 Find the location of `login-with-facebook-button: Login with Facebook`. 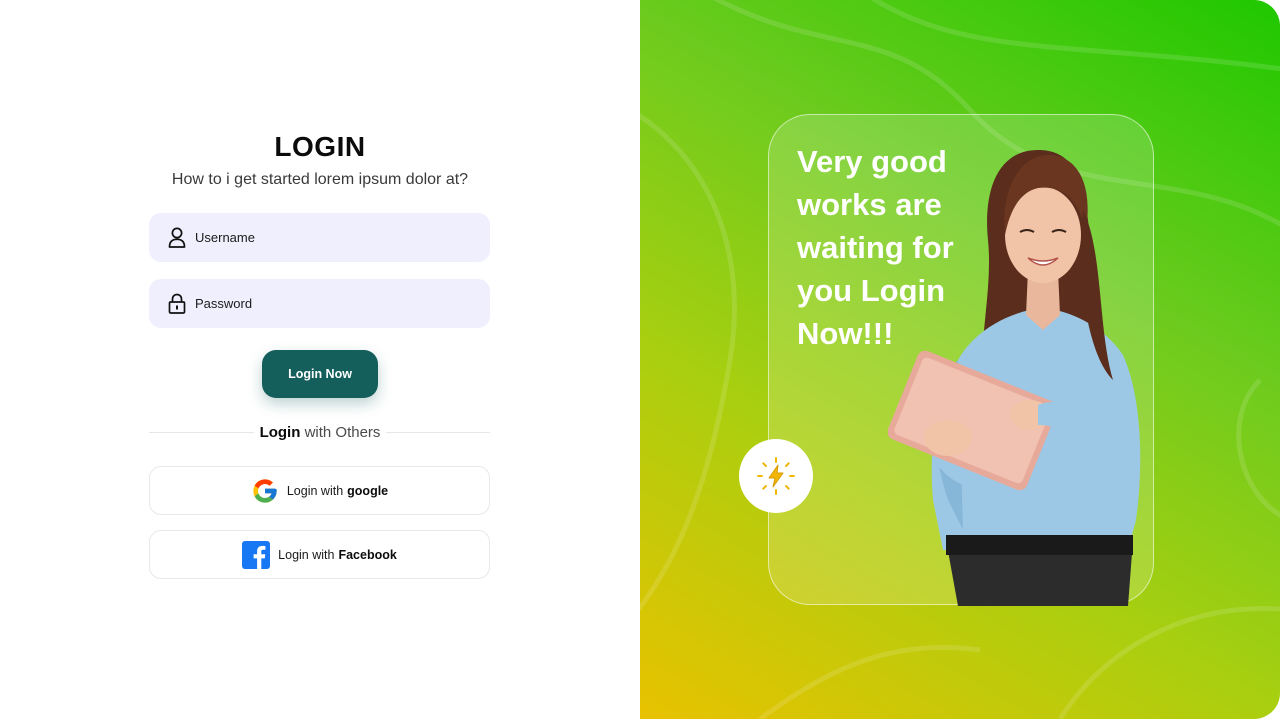

login-with-facebook-button: Login with Facebook is located at coordinates (319, 554).